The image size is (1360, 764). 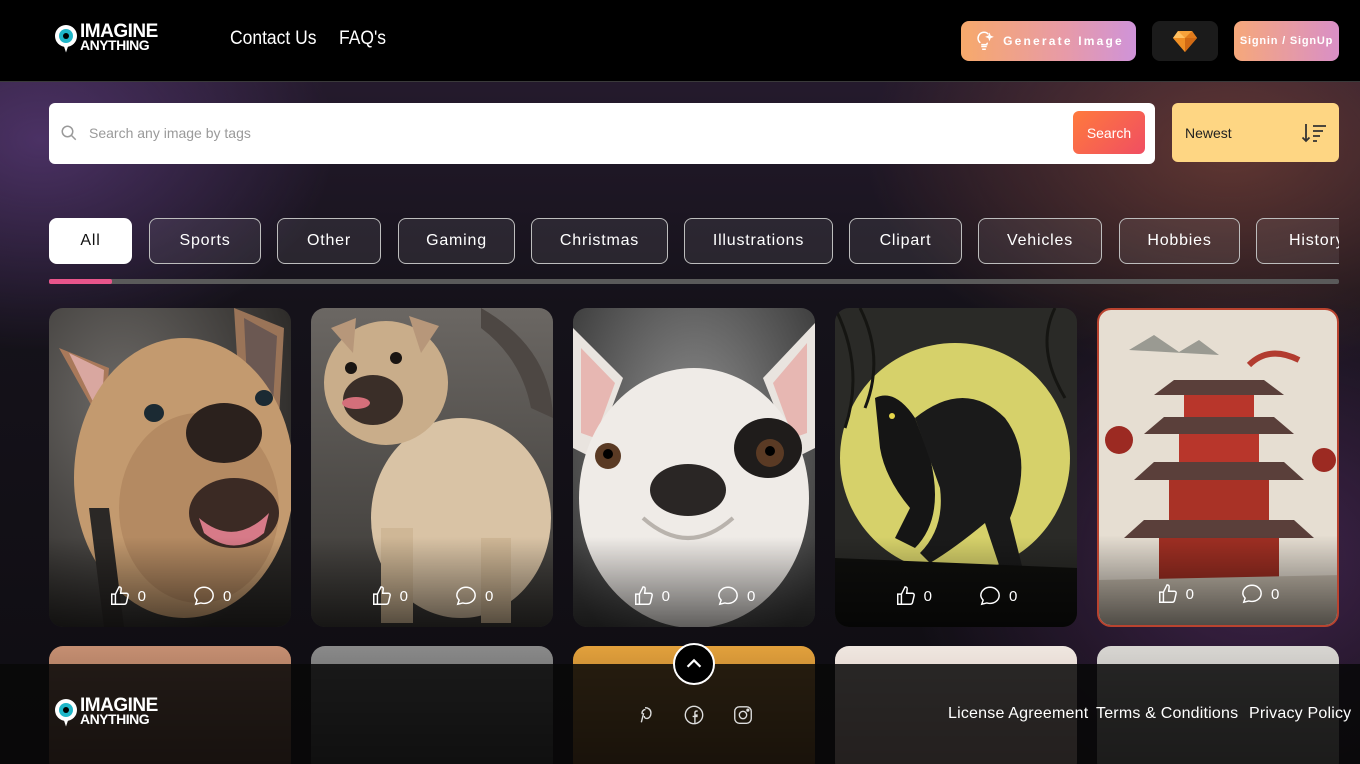 What do you see at coordinates (1208, 132) in the screenshot?
I see `sort-label: Newest` at bounding box center [1208, 132].